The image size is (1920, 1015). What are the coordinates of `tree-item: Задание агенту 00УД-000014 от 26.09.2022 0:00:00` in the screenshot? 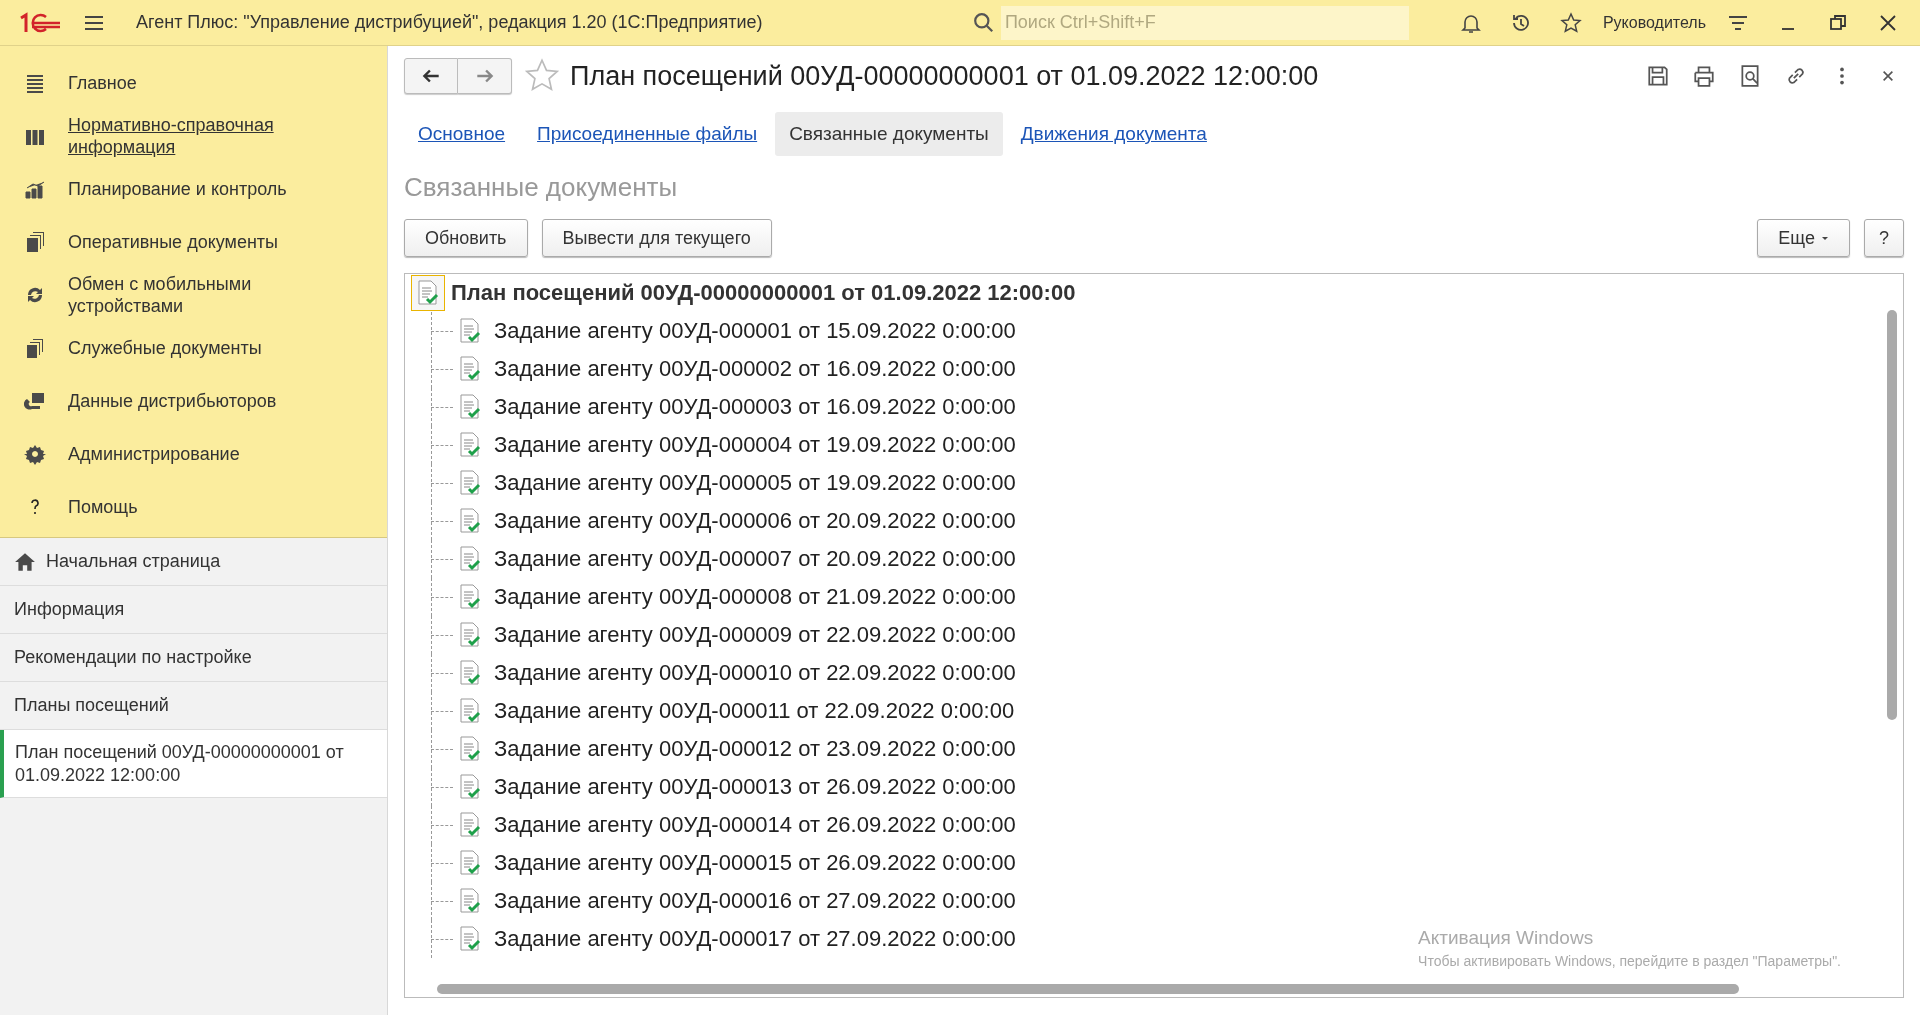 It's located at (755, 825).